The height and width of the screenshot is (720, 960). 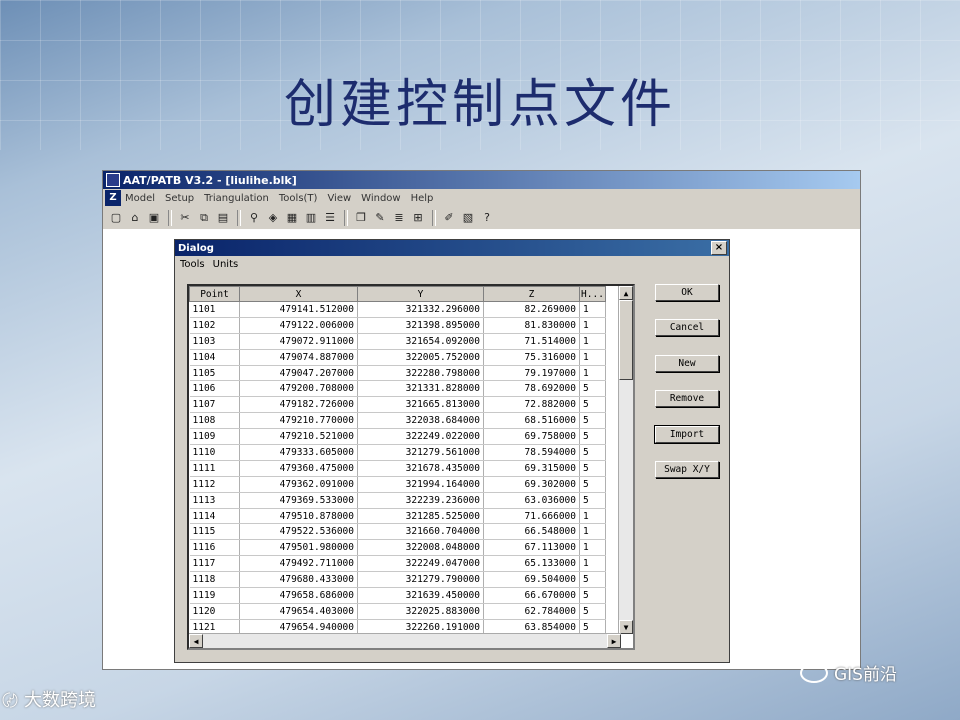 What do you see at coordinates (214, 437) in the screenshot?
I see `cell-point: 1109` at bounding box center [214, 437].